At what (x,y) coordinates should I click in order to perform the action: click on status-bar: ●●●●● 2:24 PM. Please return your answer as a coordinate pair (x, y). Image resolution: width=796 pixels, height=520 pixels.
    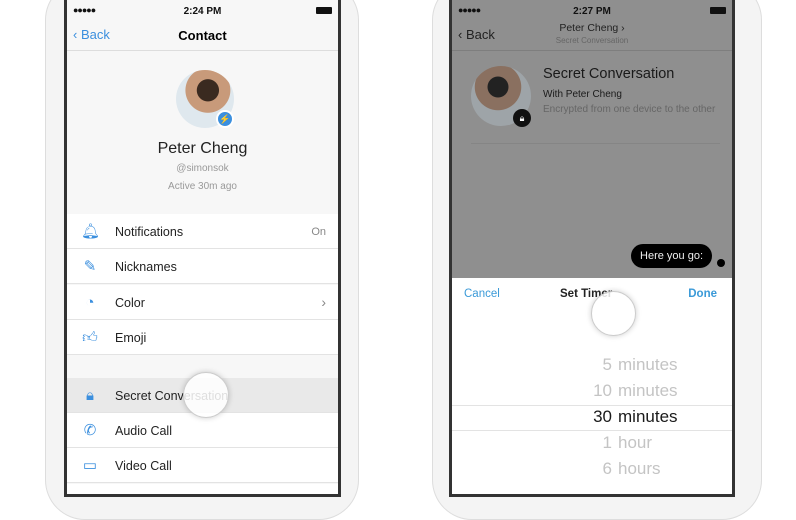
    Looking at the image, I should click on (202, 11).